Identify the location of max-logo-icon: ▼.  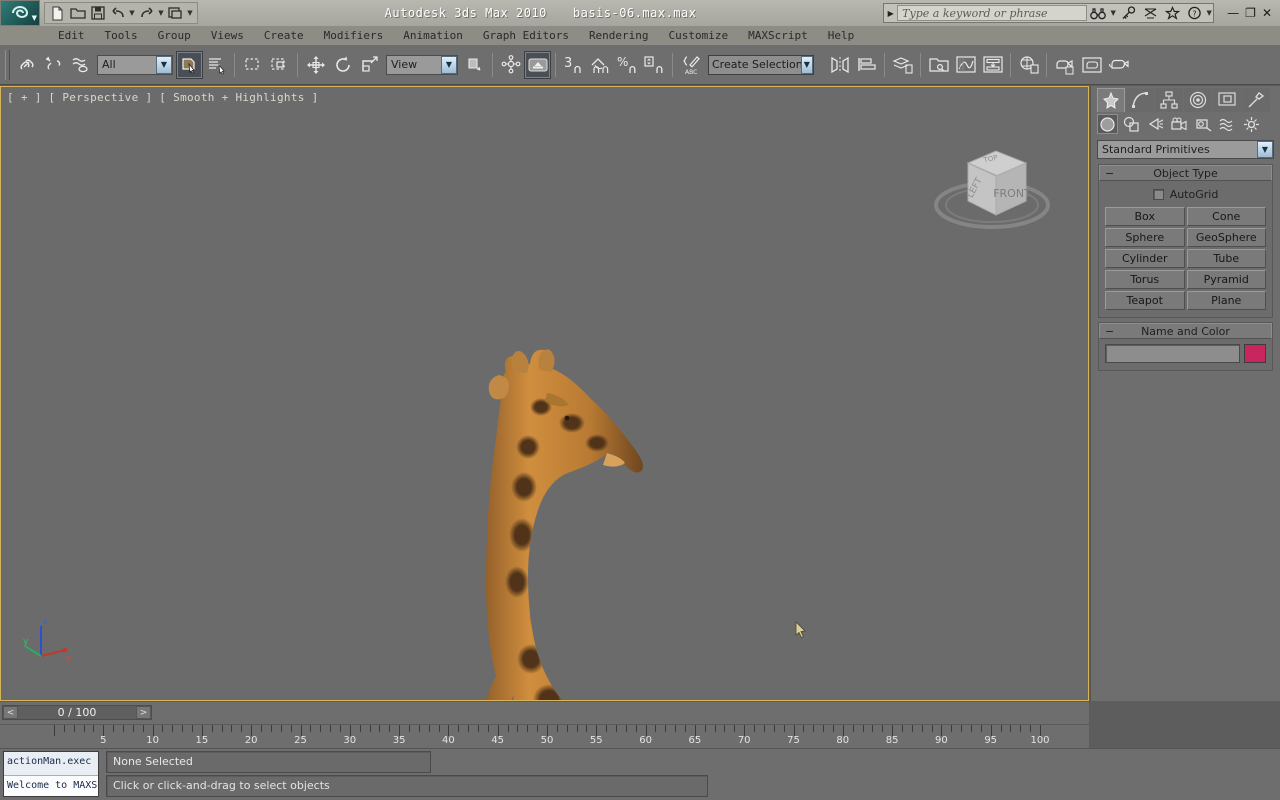
(20, 13).